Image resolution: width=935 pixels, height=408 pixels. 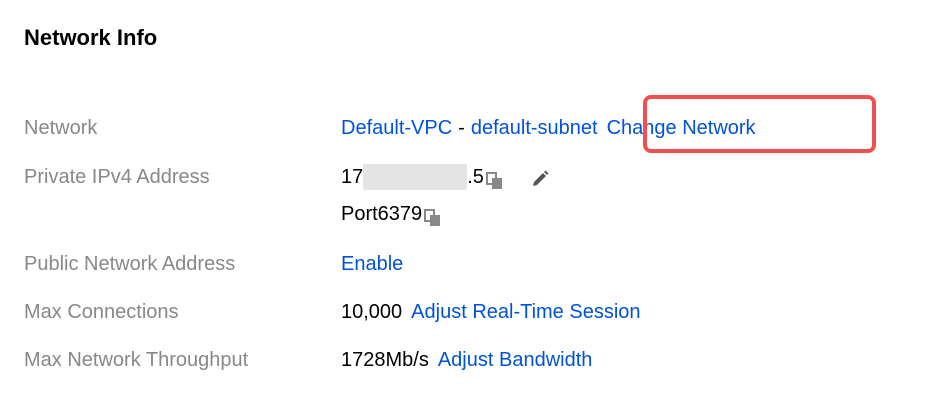 I want to click on max-connections-label: Max Connections, so click(x=101, y=312).